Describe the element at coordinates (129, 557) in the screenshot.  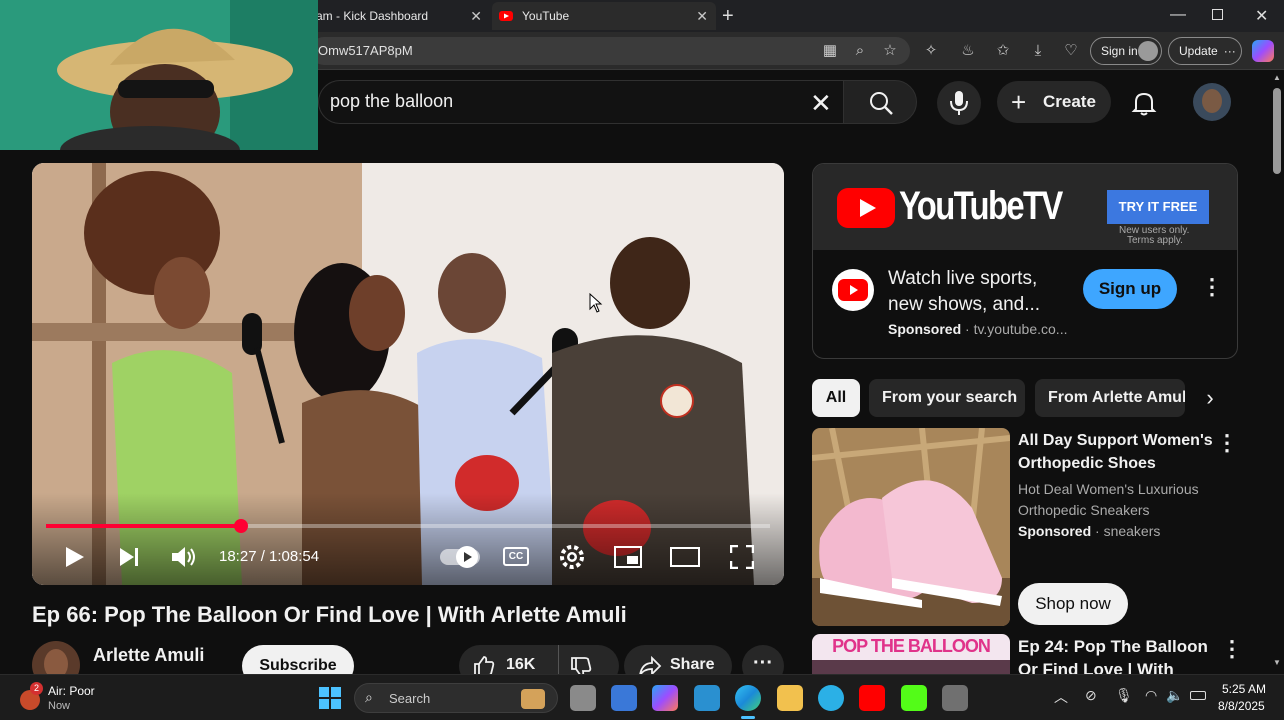
I see `next-video-icon` at that location.